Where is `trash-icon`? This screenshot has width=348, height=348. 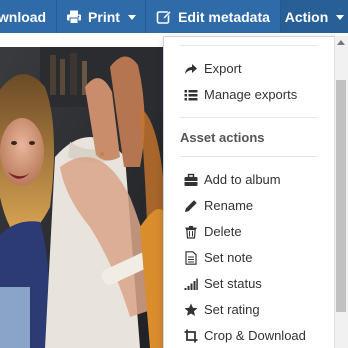
trash-icon is located at coordinates (191, 232).